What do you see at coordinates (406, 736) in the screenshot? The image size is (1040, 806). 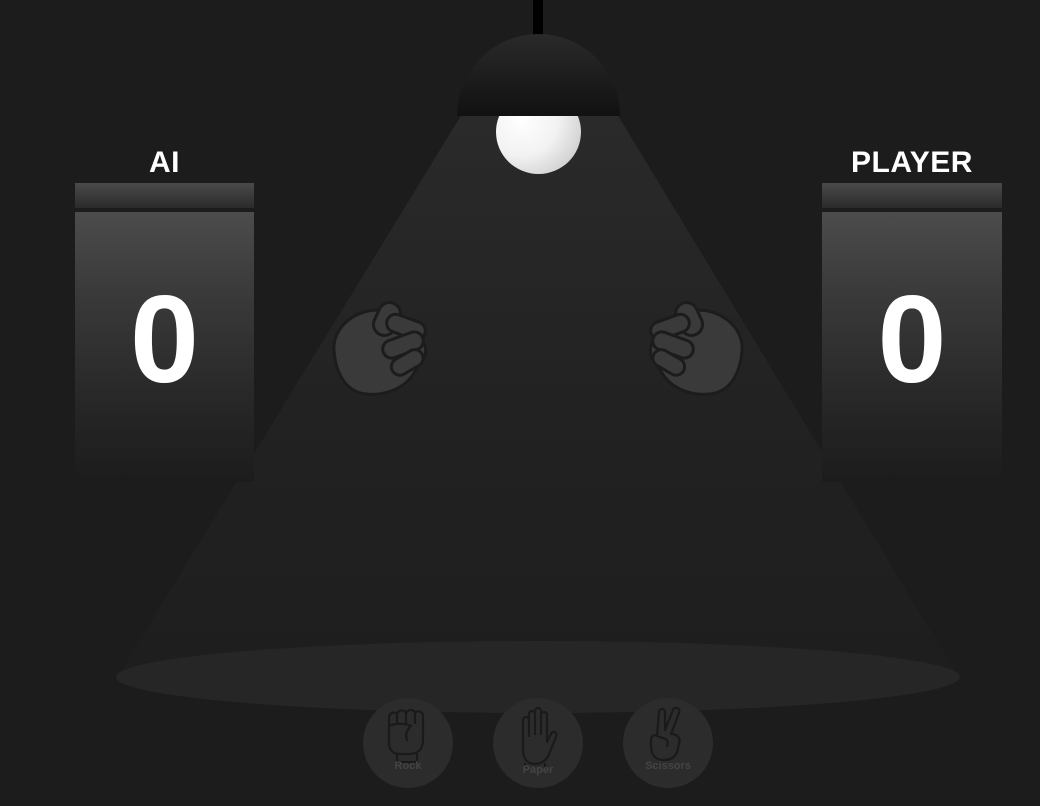 I see `rock-hand-icon` at bounding box center [406, 736].